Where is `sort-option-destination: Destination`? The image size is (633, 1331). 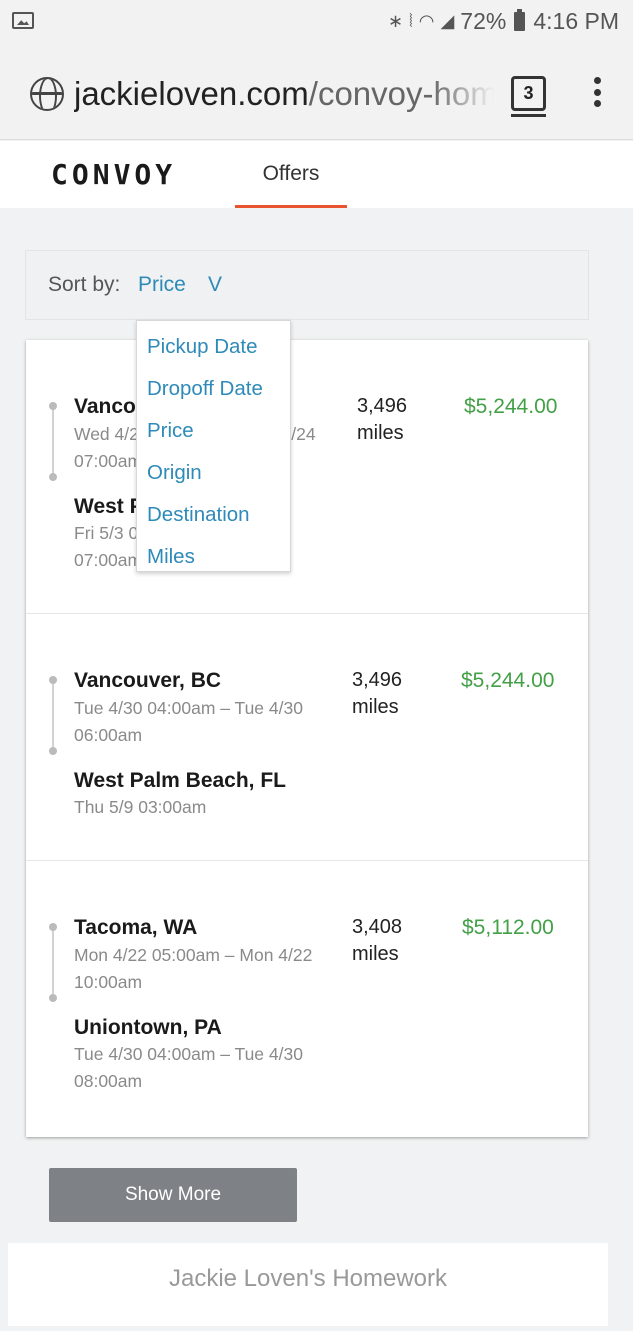 sort-option-destination: Destination is located at coordinates (213, 516).